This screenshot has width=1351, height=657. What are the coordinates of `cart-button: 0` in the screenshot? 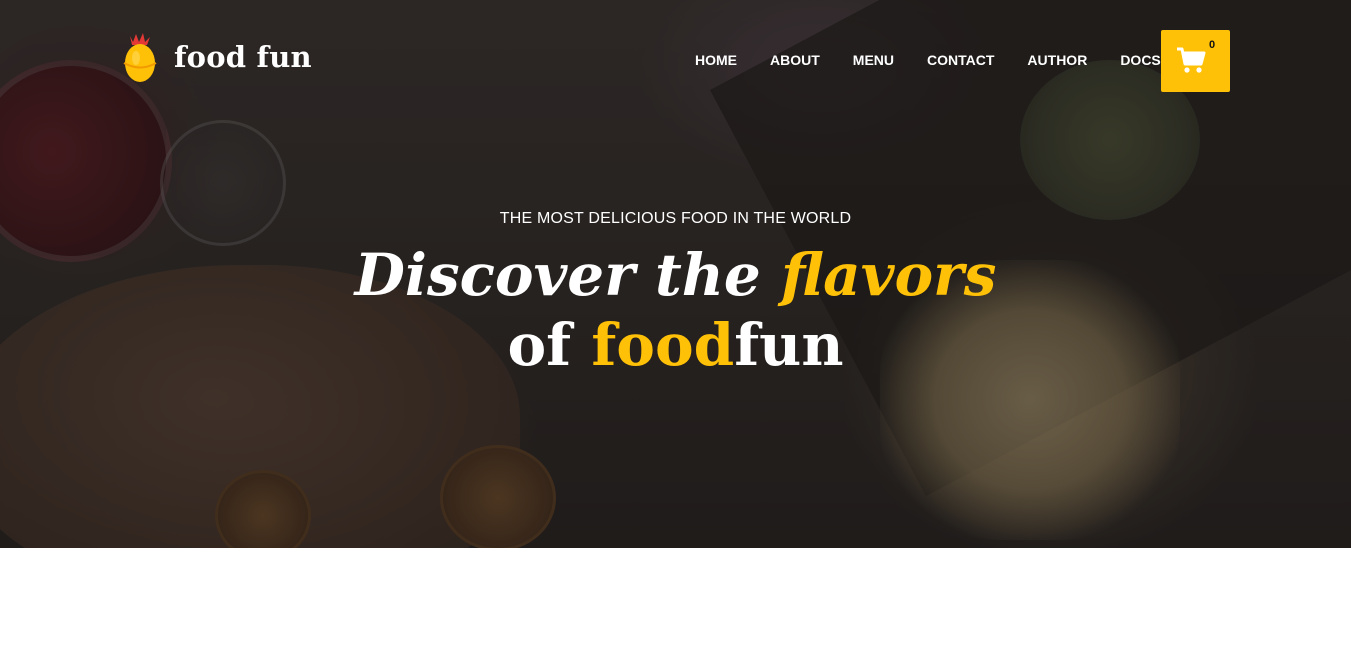 It's located at (1195, 61).